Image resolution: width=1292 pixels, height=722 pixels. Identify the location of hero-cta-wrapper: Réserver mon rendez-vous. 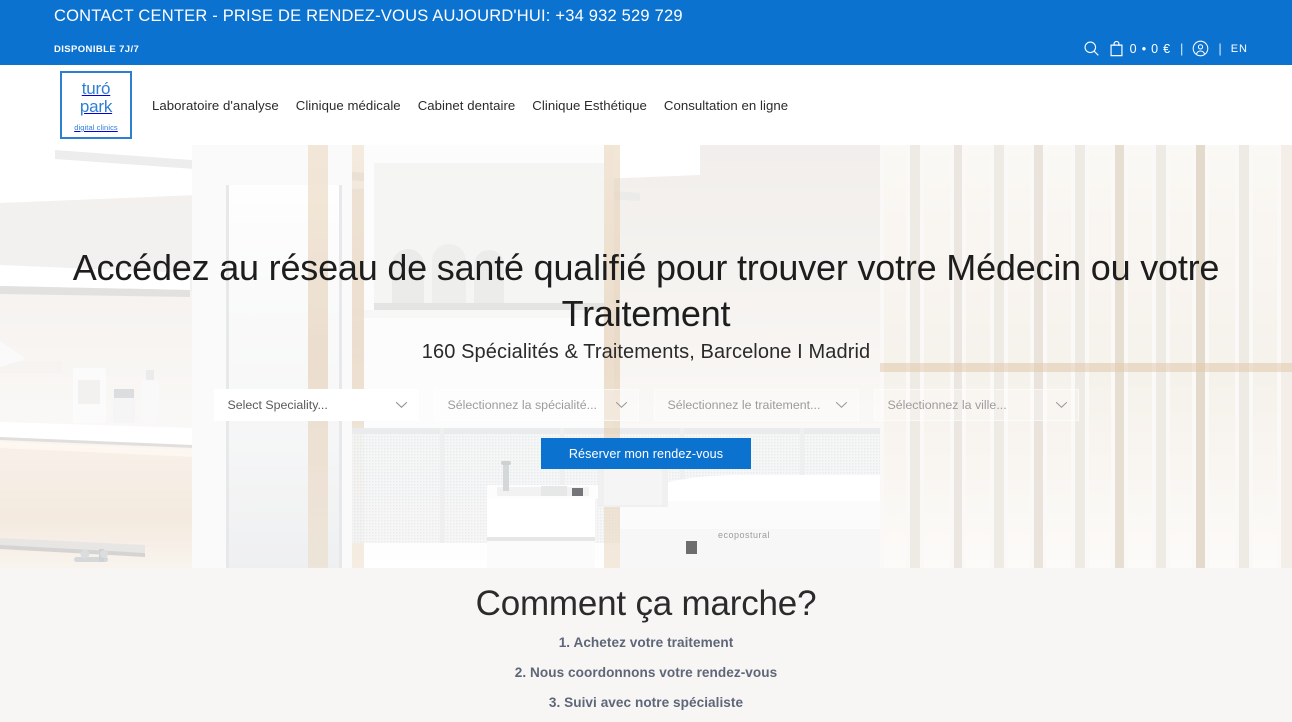
(646, 453).